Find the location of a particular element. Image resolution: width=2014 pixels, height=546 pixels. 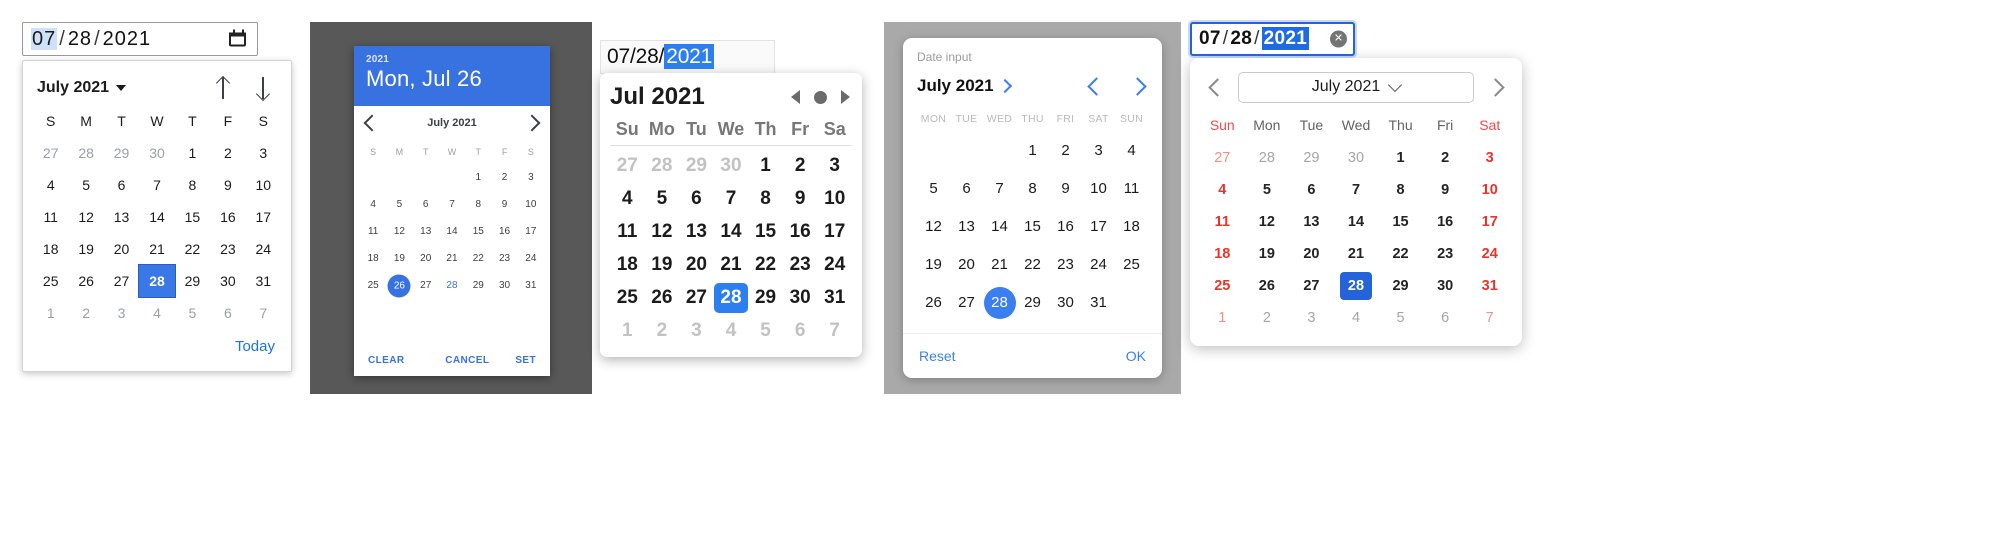

date-input-field: 07/28/2021 ✕ is located at coordinates (1272, 39).